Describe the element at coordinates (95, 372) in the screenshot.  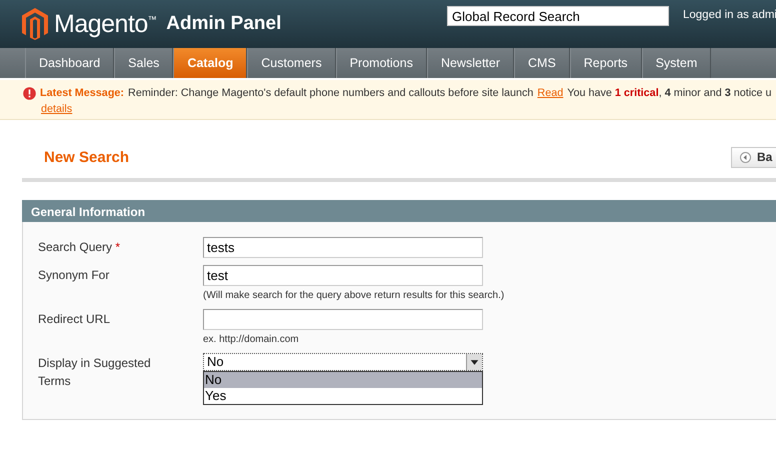
I see `field-label: Display in Suggested Terms` at that location.